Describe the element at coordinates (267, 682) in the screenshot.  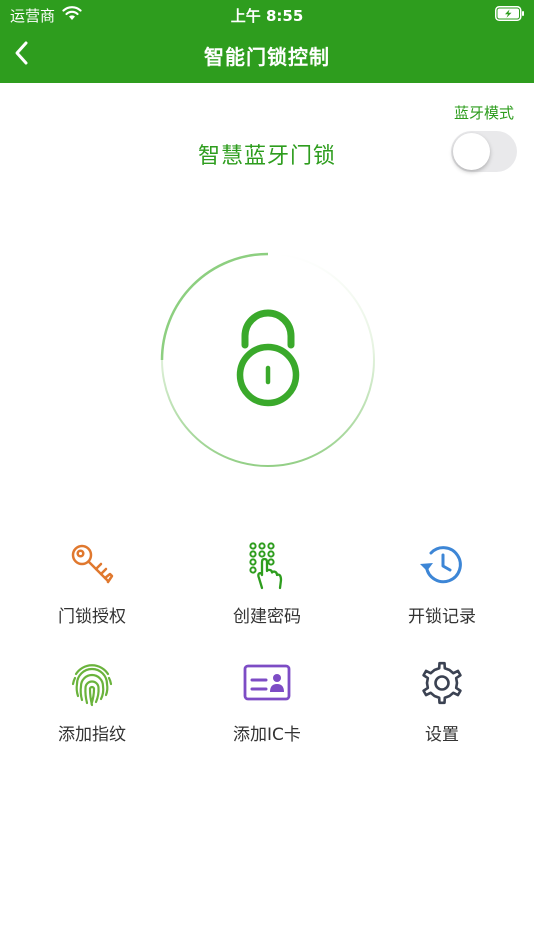
I see `id-card-icon` at that location.